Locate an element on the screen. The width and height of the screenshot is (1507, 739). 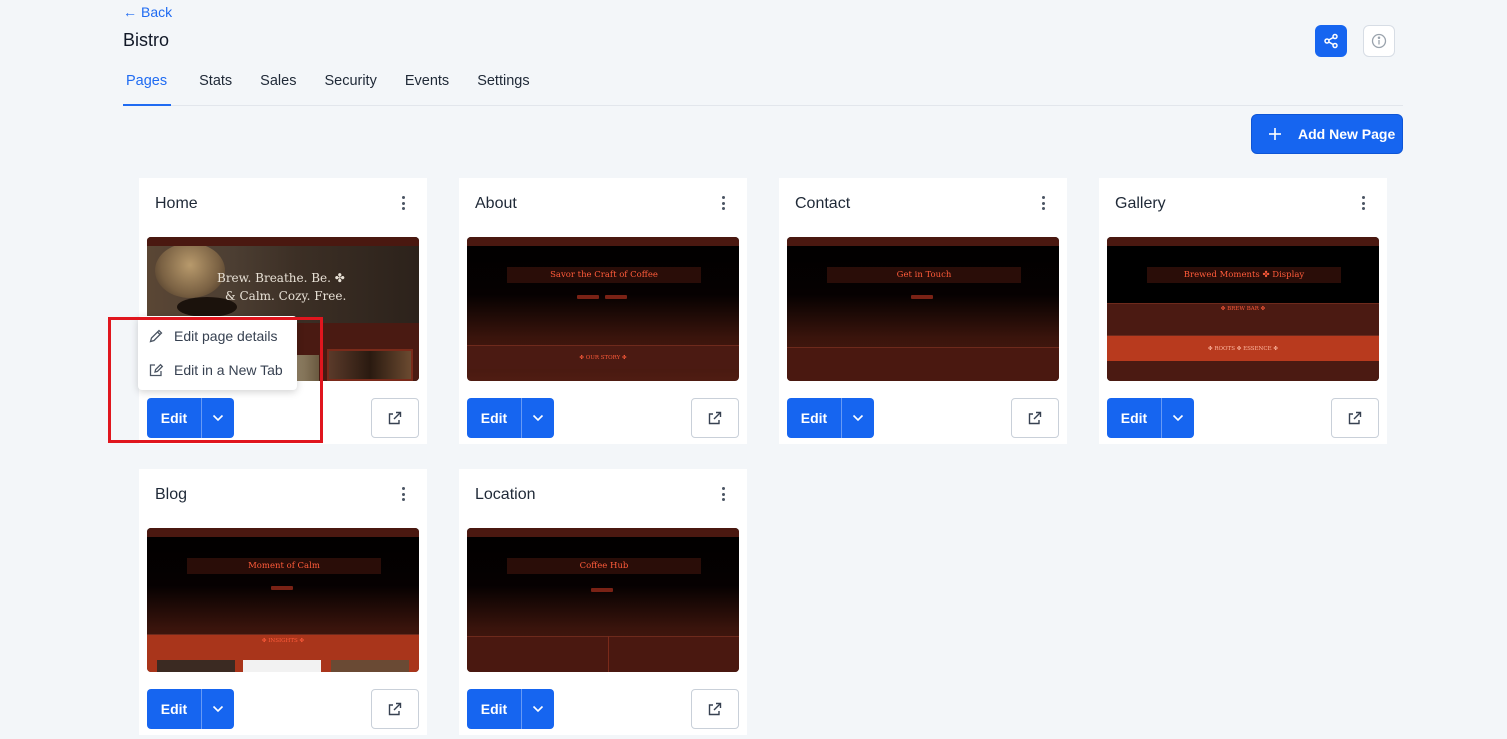
thumb-banner: Brewed Moments ✤ Display is located at coordinates (1244, 275).